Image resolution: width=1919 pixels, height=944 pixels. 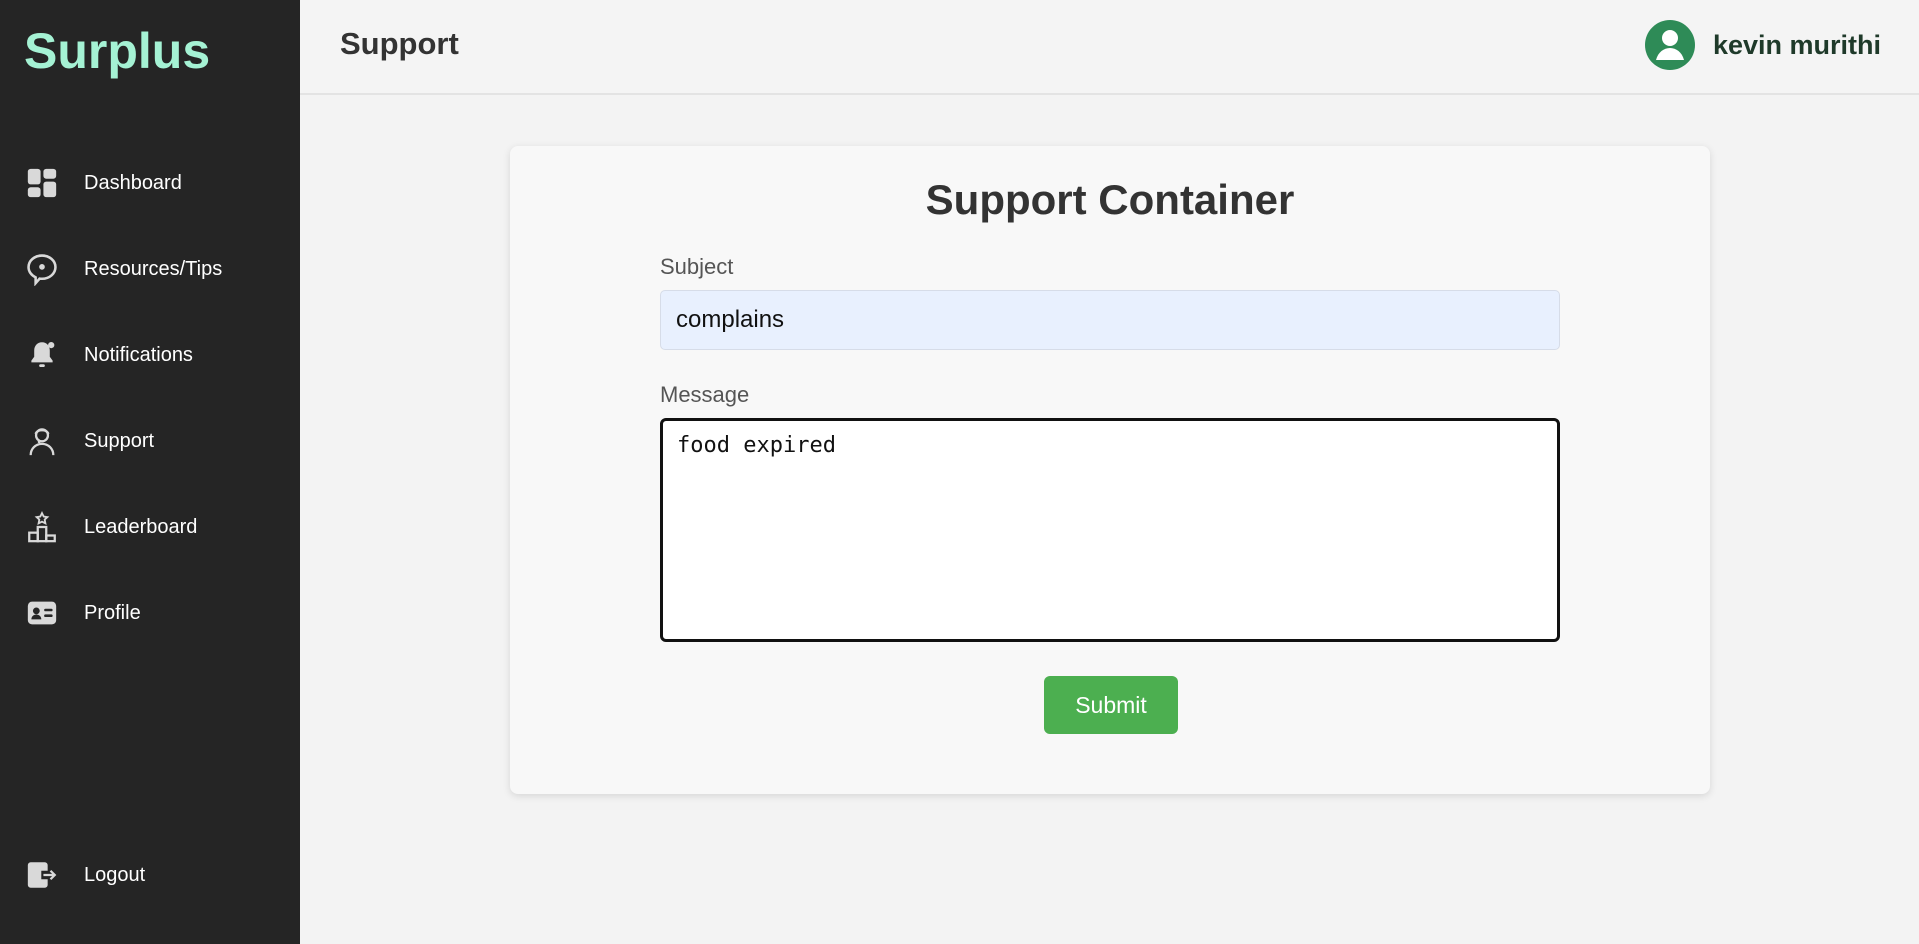 What do you see at coordinates (150, 613) in the screenshot?
I see `sidebar-item-profile: Profile` at bounding box center [150, 613].